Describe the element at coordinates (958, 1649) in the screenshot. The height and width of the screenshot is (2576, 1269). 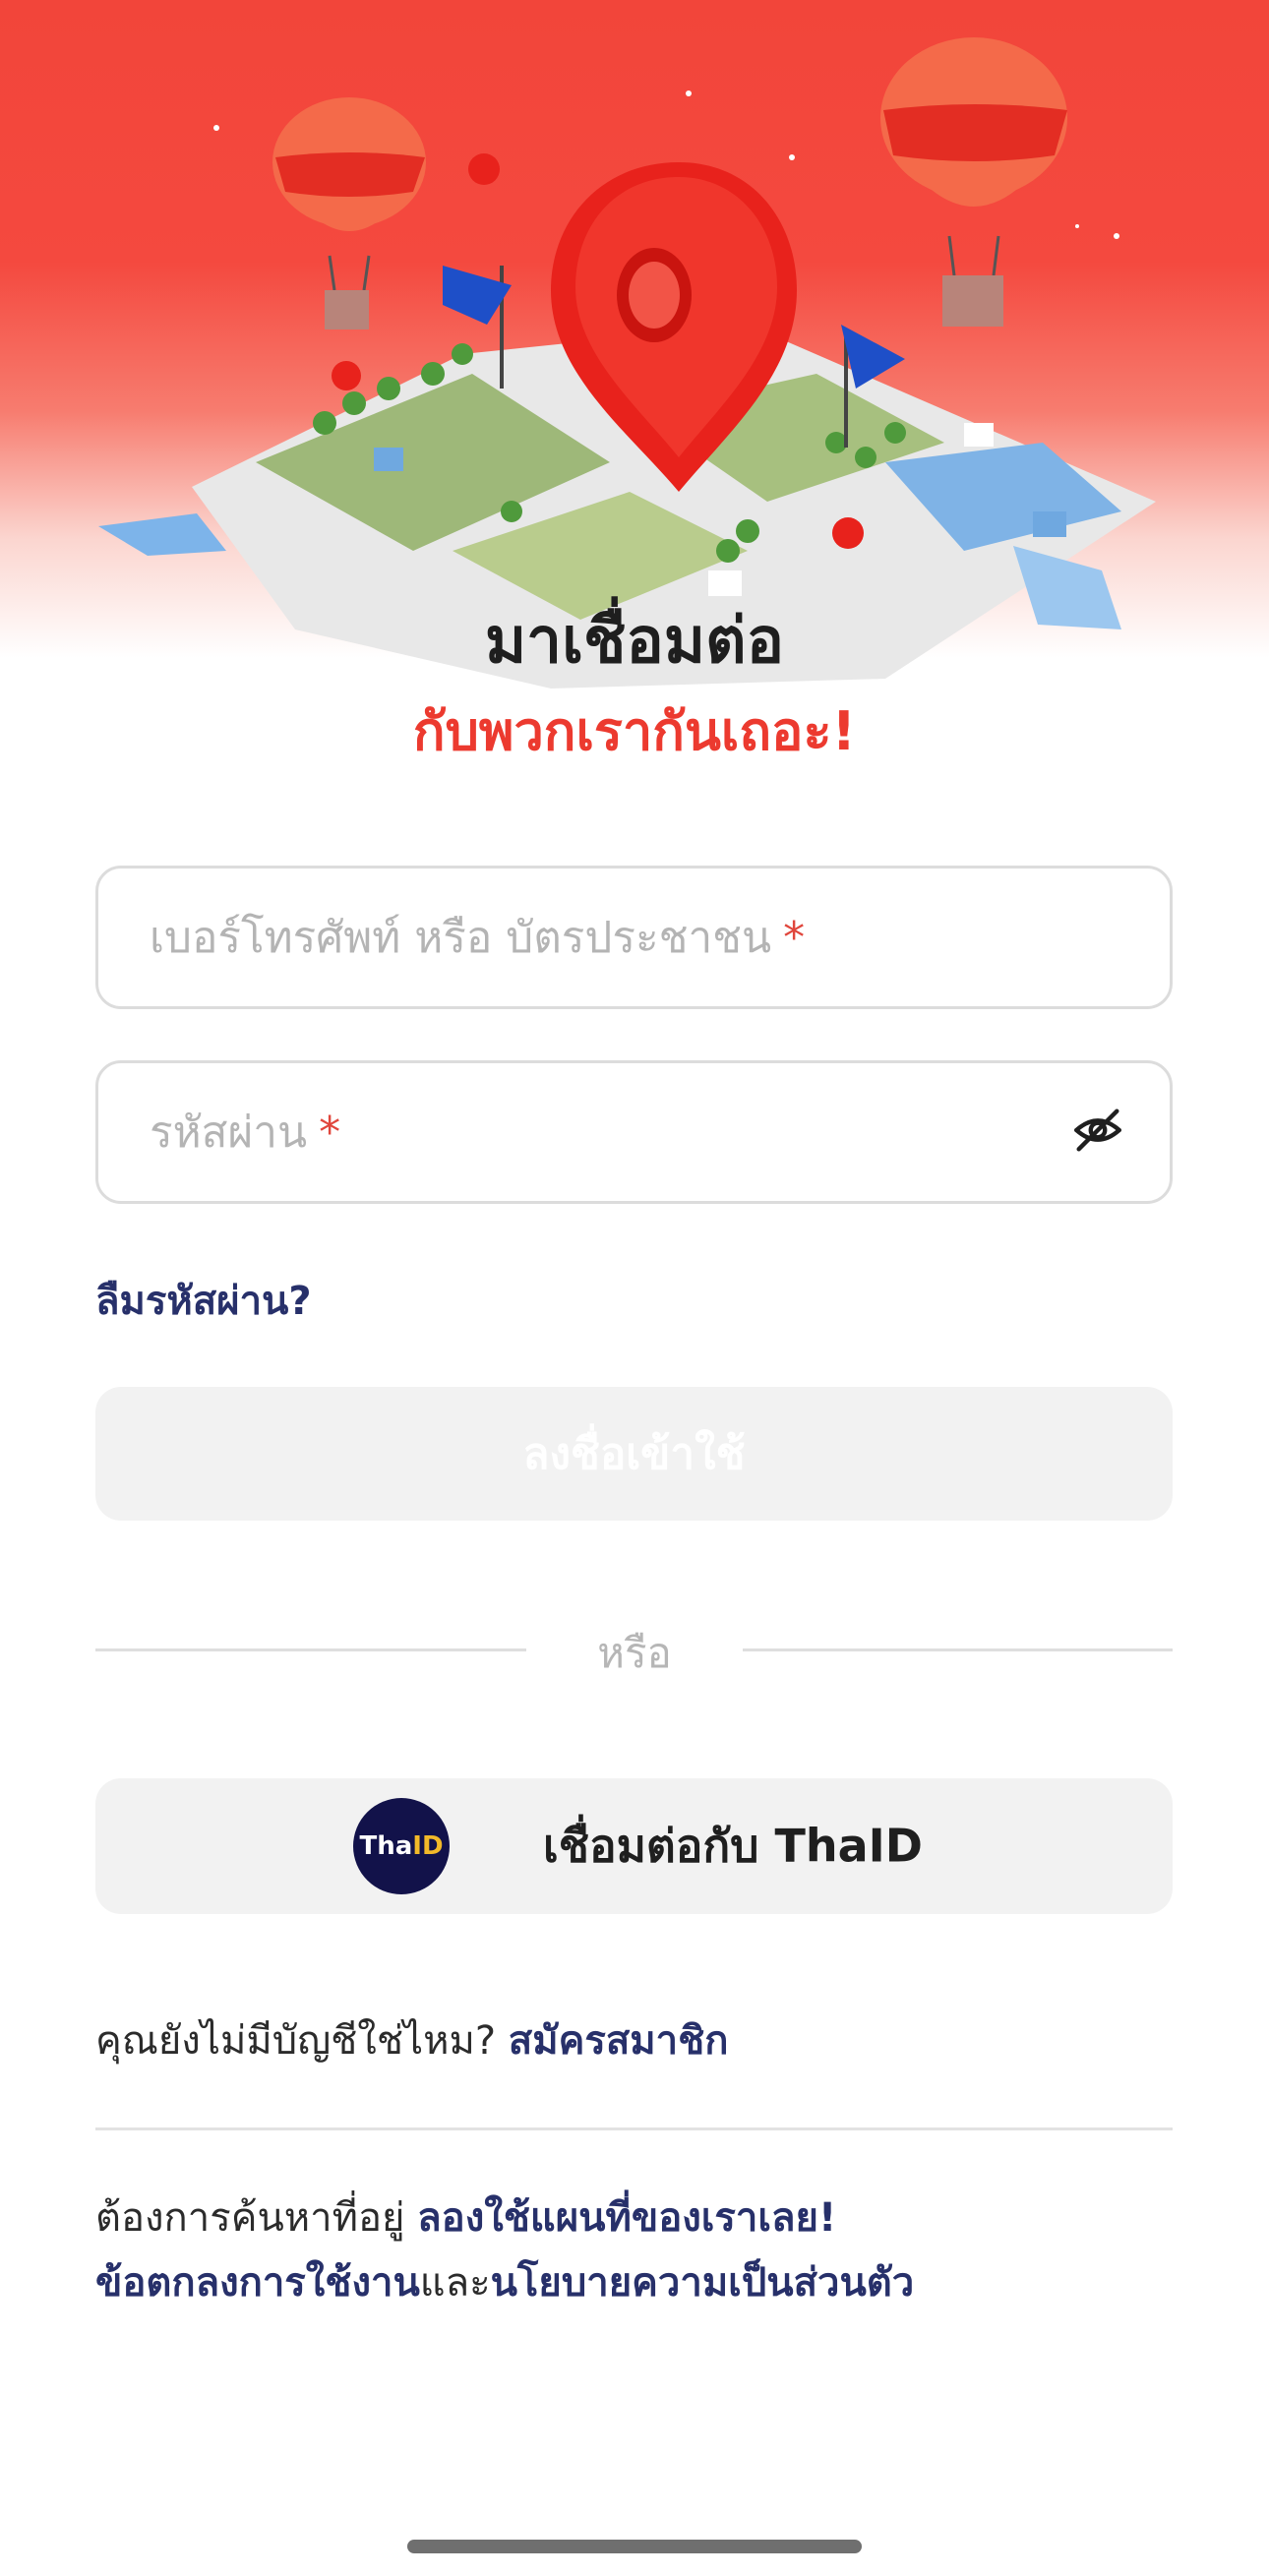
I see `divider-line-right` at that location.